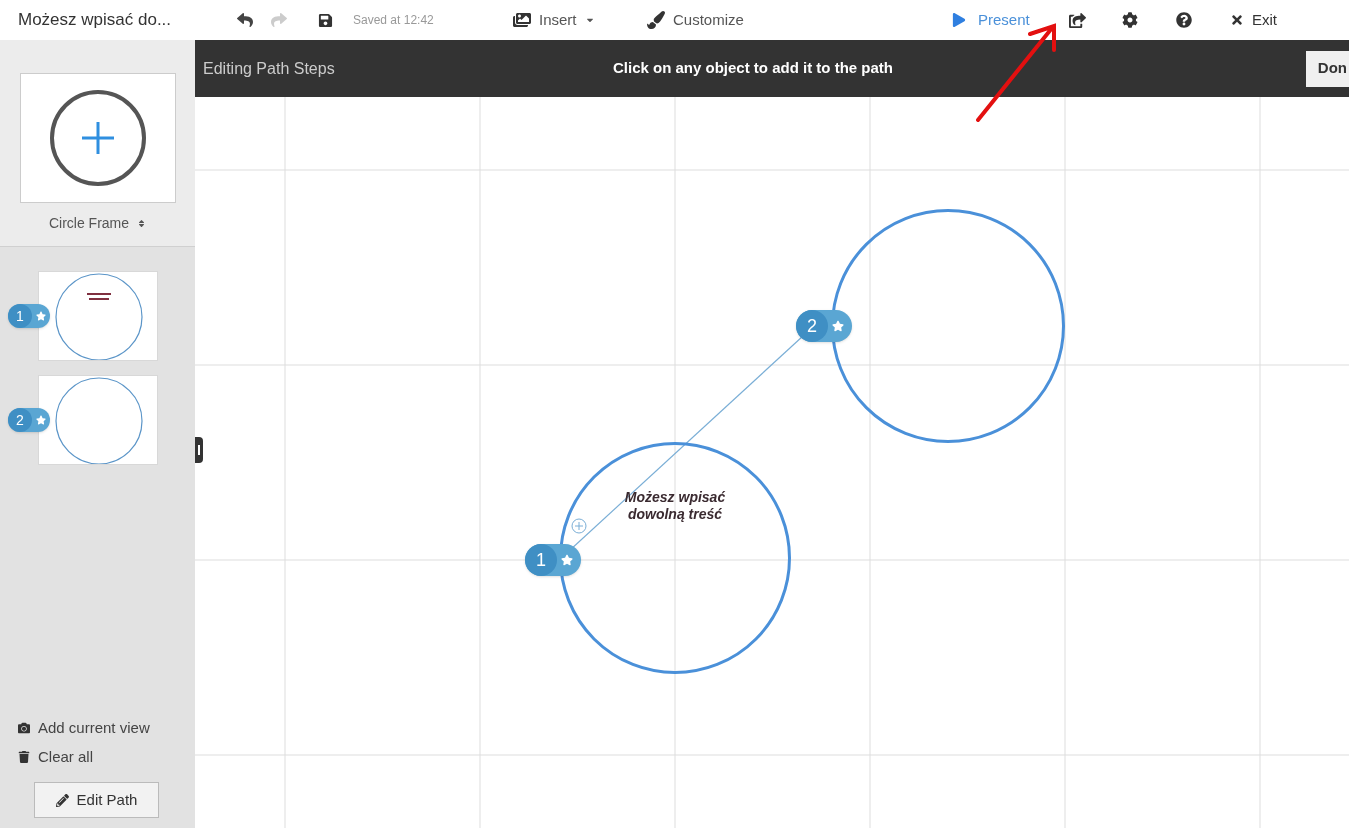  Describe the element at coordinates (96, 800) in the screenshot. I see `edit-path-button: Edit Path` at that location.